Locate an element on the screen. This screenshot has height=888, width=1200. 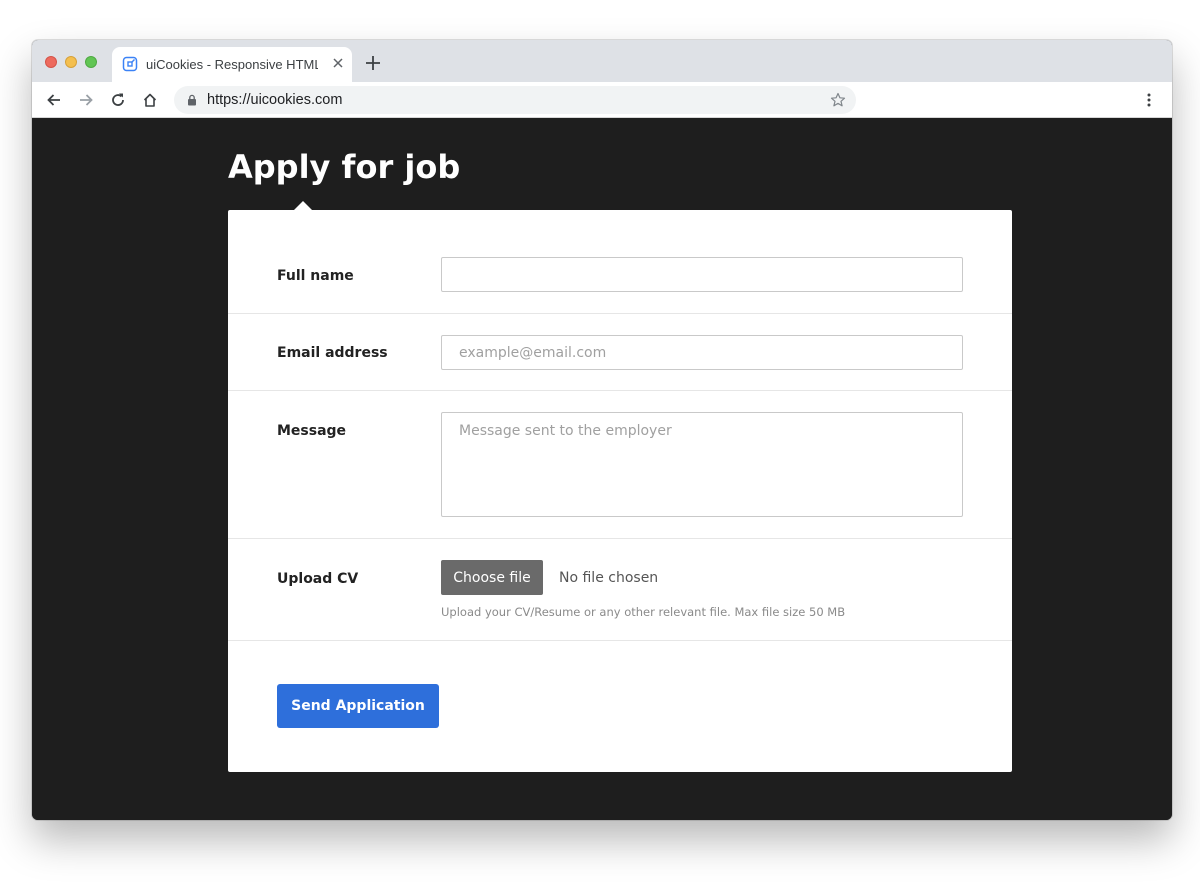
url-text: https://uicookies.com is located at coordinates (275, 100).